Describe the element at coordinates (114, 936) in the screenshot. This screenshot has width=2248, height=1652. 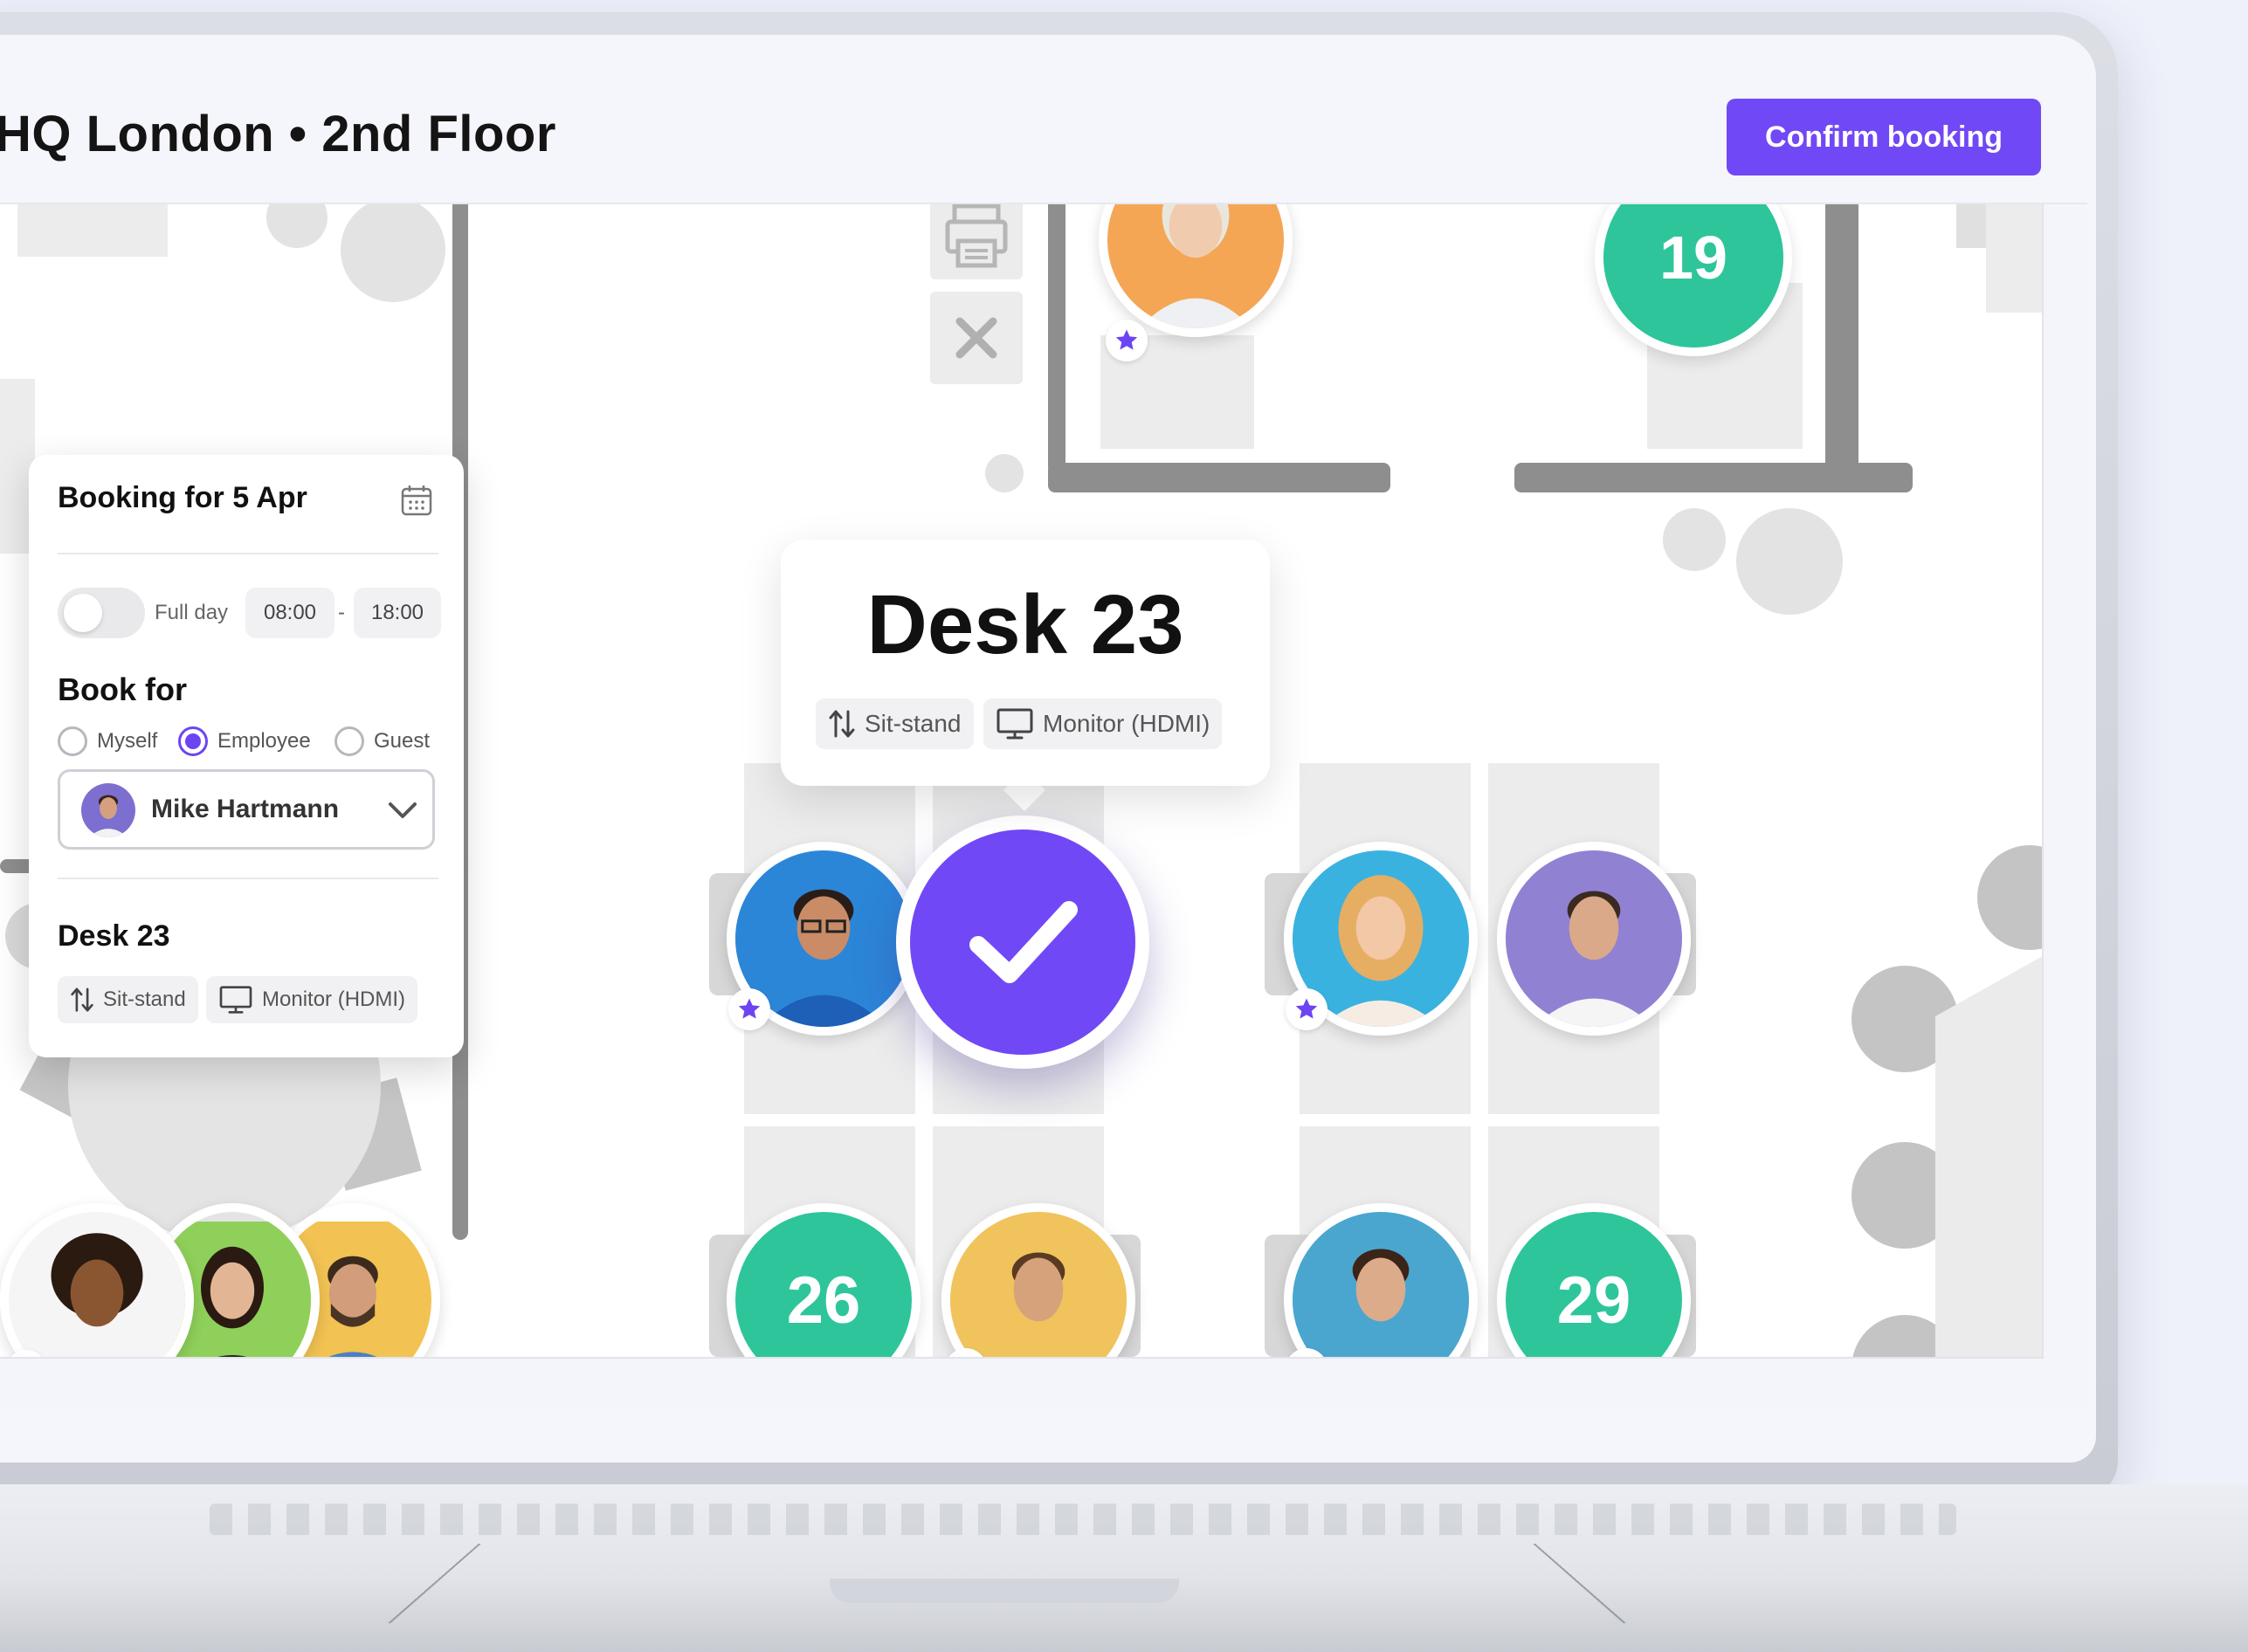
I see `desk-title: Desk 23` at that location.